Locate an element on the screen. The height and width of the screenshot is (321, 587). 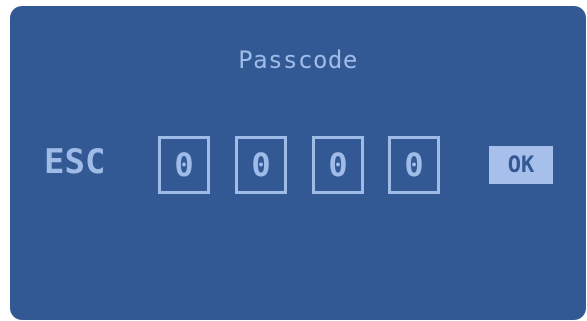
esc-button: ESC is located at coordinates (74, 162).